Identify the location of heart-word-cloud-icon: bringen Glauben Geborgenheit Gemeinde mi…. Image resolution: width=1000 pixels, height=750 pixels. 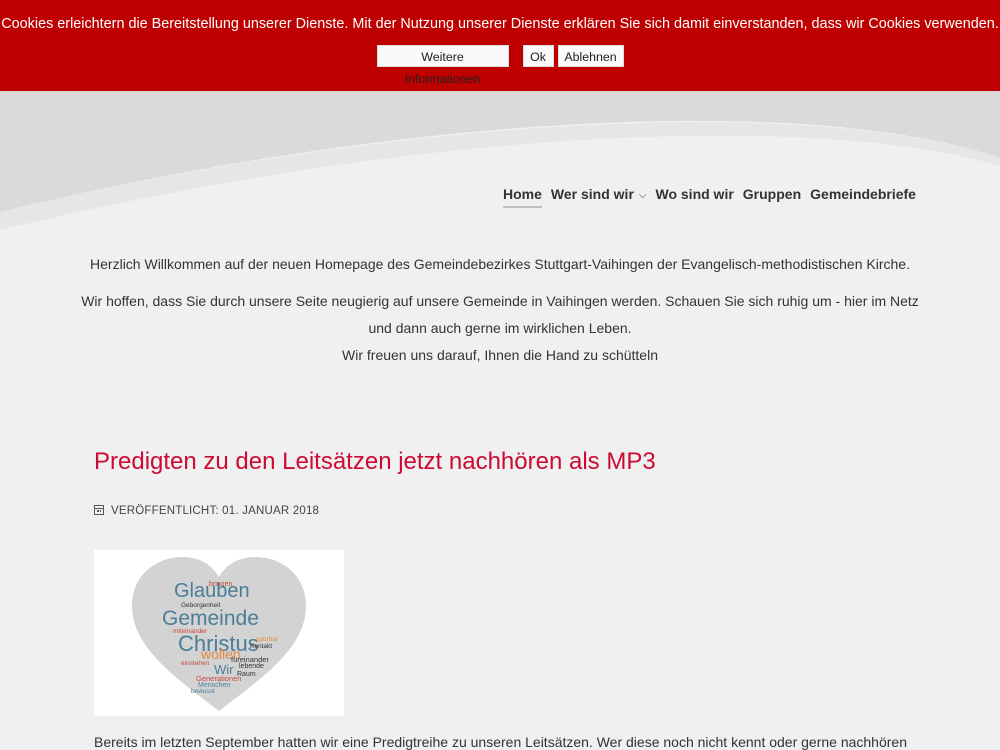
(219, 634).